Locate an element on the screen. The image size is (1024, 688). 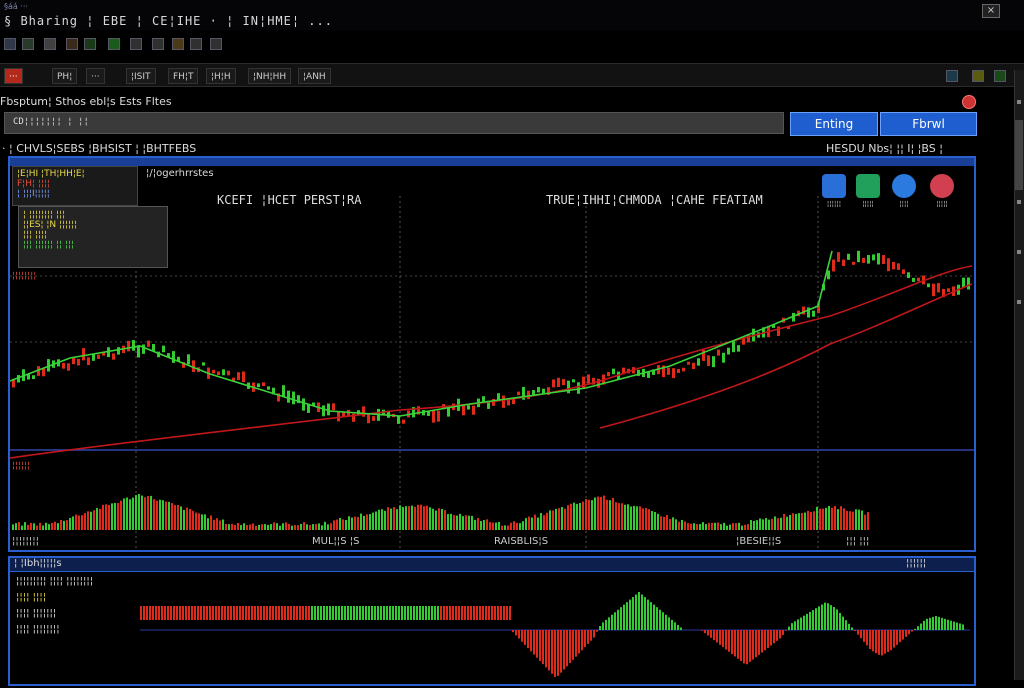
text-tool-icon is located at coordinates (178, 44).